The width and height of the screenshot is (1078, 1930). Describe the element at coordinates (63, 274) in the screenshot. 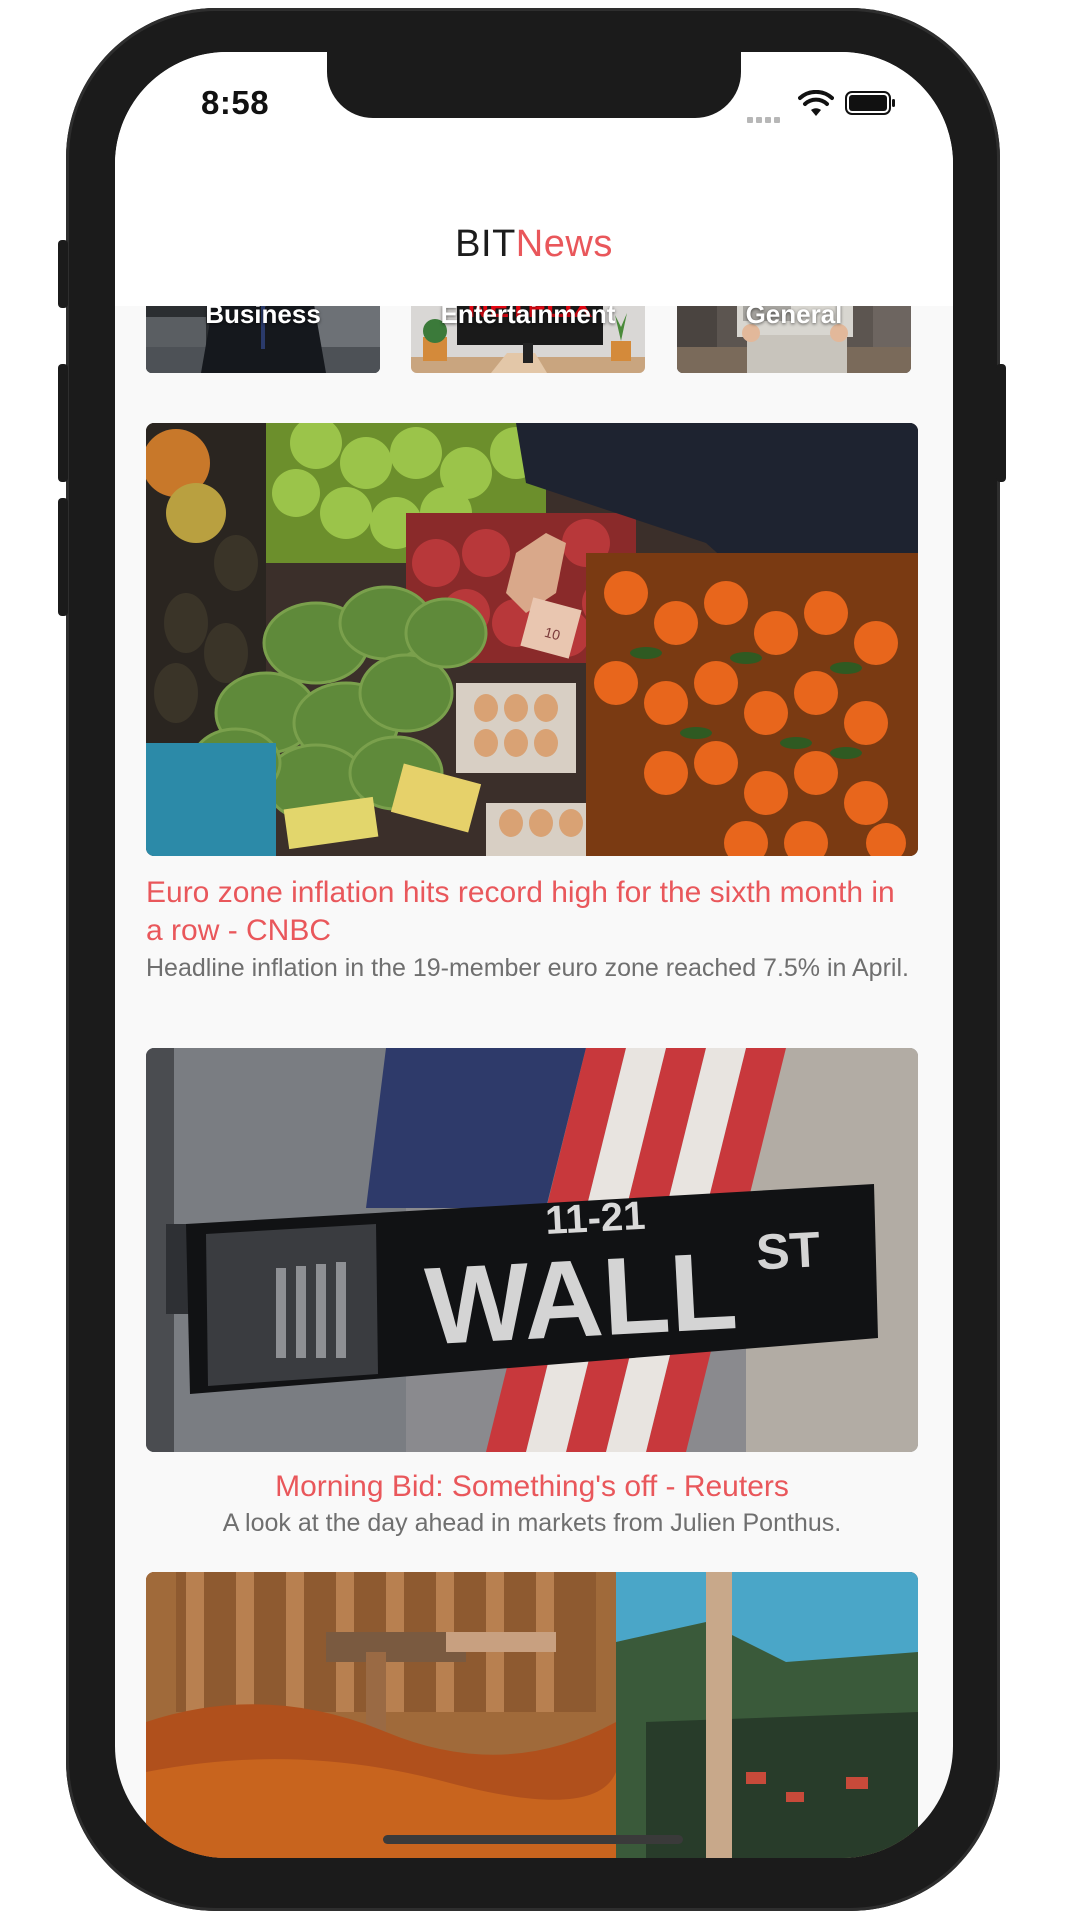

I see `mute-switch` at that location.